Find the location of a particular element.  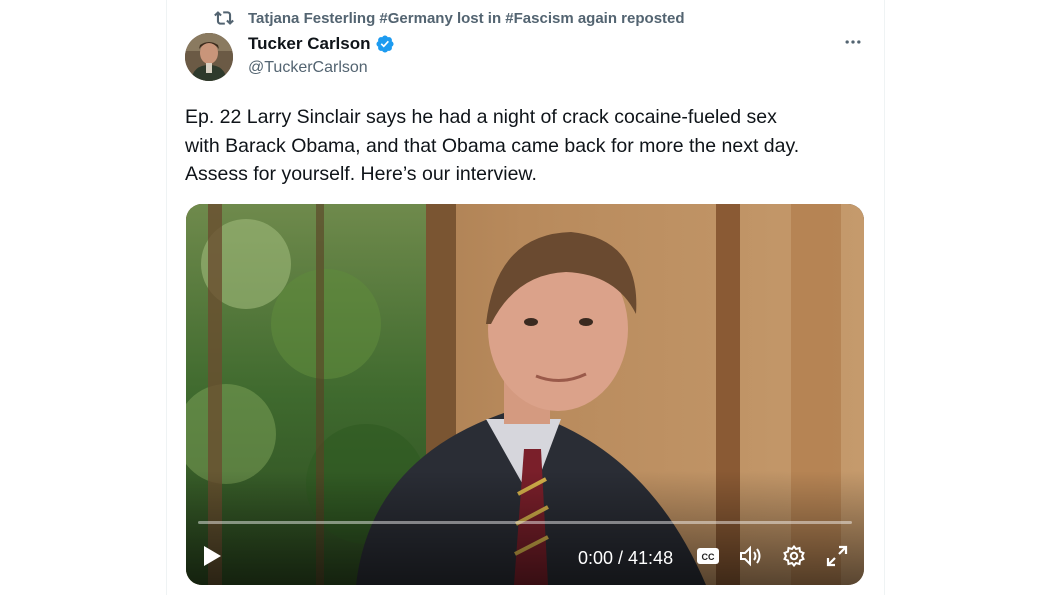

more-options-button is located at coordinates (853, 44).